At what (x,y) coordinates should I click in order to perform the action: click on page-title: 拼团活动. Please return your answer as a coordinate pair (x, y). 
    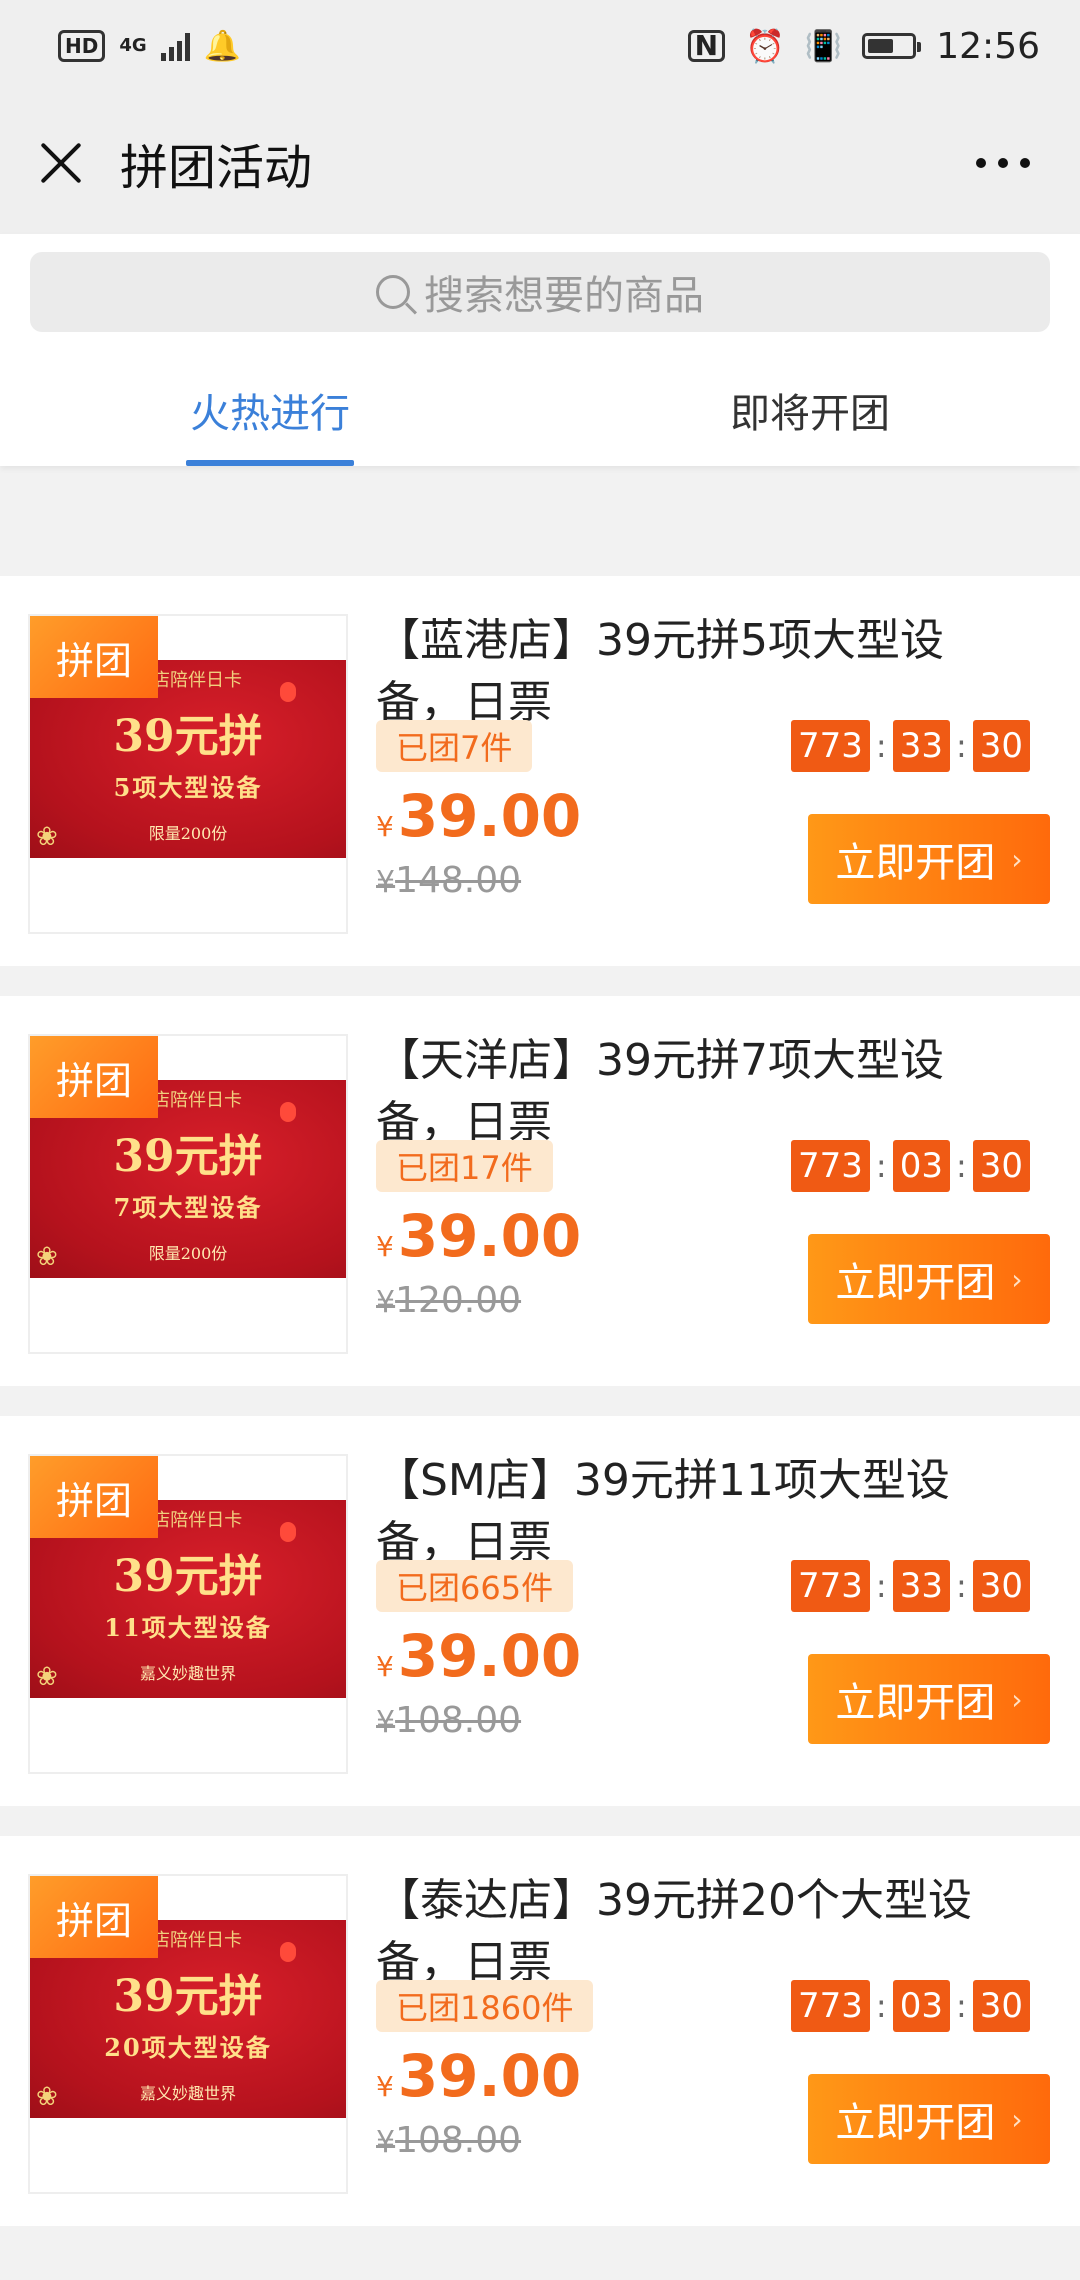
    Looking at the image, I should click on (216, 168).